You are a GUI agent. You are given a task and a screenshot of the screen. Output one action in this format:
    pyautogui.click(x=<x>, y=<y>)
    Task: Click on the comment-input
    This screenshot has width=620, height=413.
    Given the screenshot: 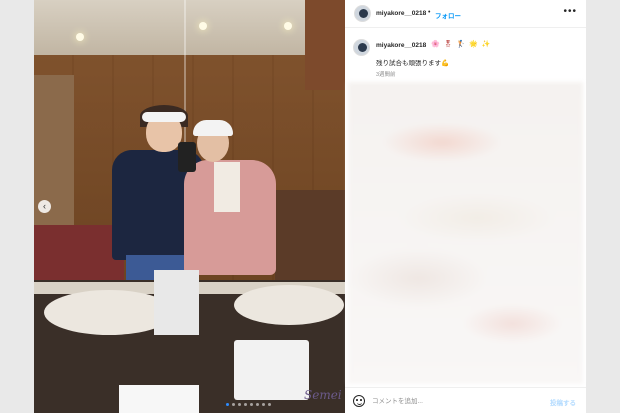 What is the action you would take?
    pyautogui.click(x=452, y=401)
    